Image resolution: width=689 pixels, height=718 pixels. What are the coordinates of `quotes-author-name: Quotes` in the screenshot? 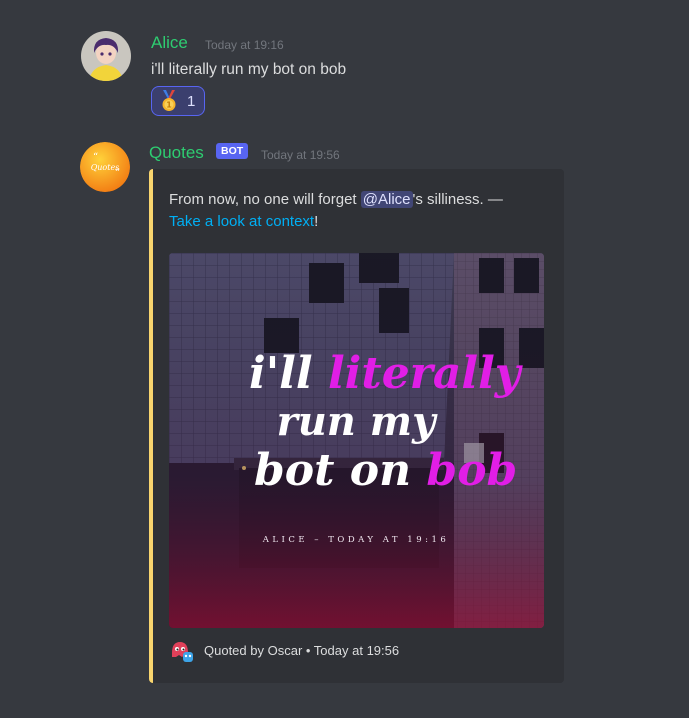 It's located at (176, 153).